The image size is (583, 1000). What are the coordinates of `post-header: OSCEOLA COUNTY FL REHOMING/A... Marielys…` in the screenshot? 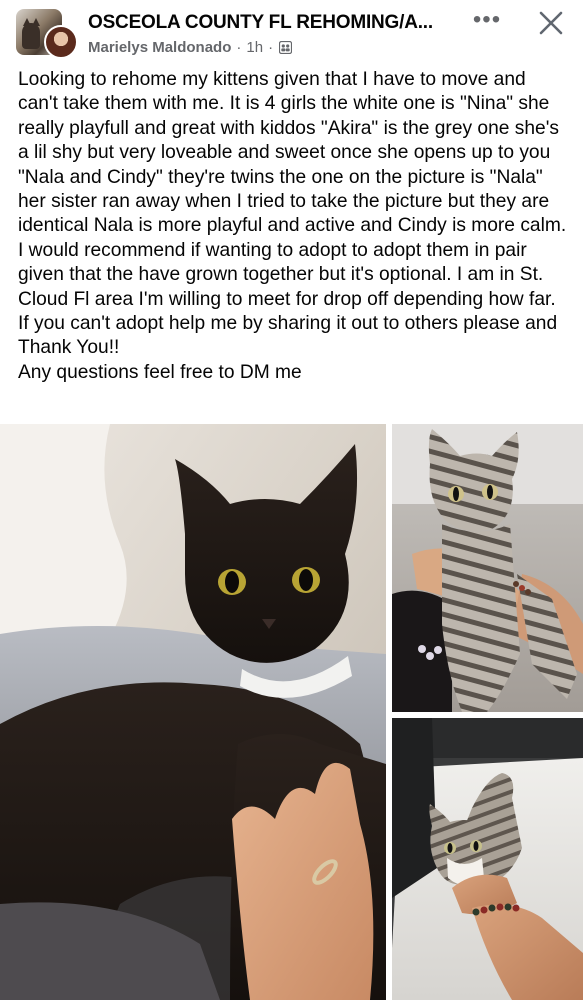 It's located at (291, 33).